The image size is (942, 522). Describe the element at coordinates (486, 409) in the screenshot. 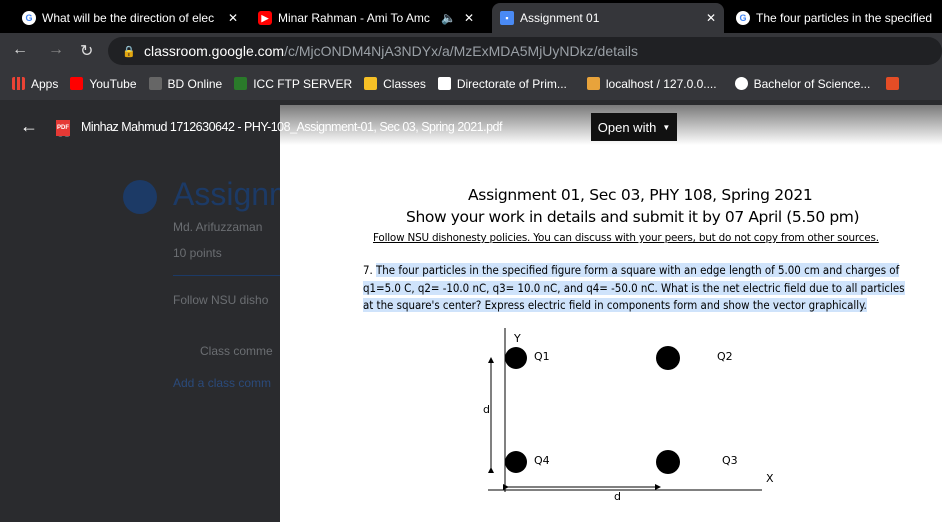

I see `d-label-vertical: d` at that location.